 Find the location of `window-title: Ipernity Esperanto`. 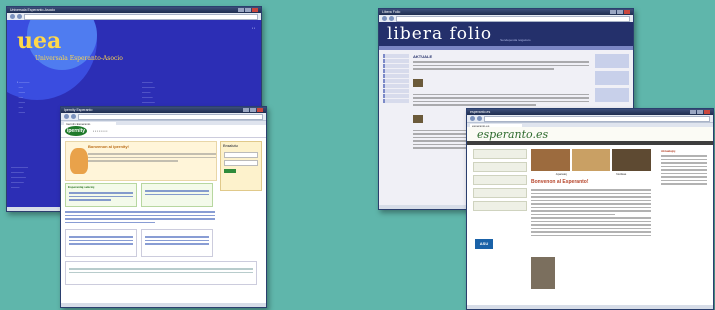

window-title: Ipernity Esperanto is located at coordinates (78, 110).